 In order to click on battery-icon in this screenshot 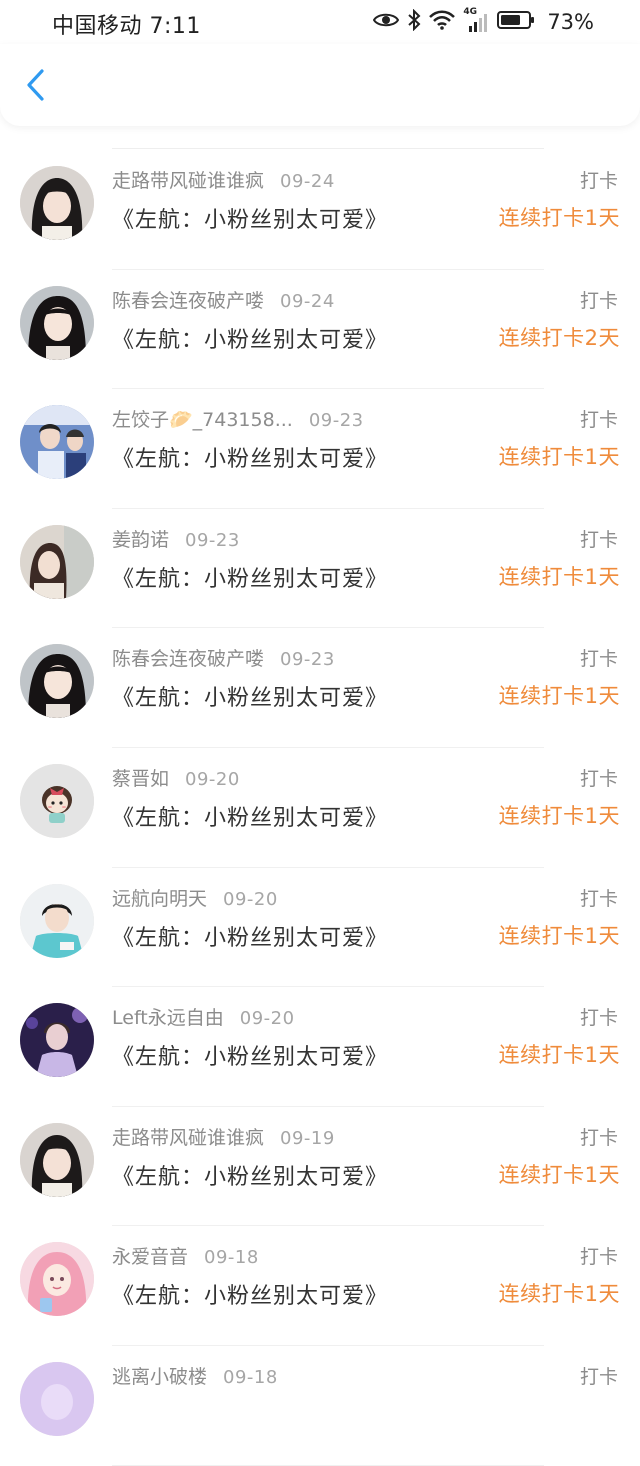, I will do `click(516, 22)`.